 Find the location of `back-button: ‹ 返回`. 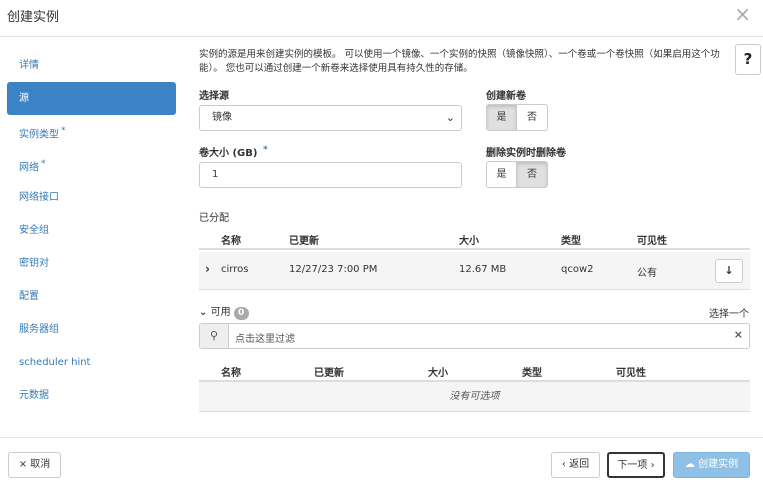

back-button: ‹ 返回 is located at coordinates (575, 465).